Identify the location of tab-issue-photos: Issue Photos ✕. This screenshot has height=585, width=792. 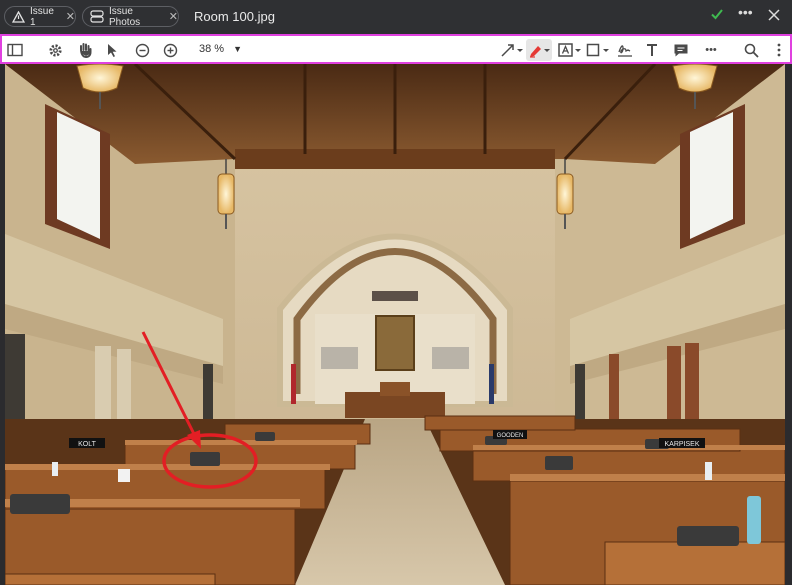
(130, 16).